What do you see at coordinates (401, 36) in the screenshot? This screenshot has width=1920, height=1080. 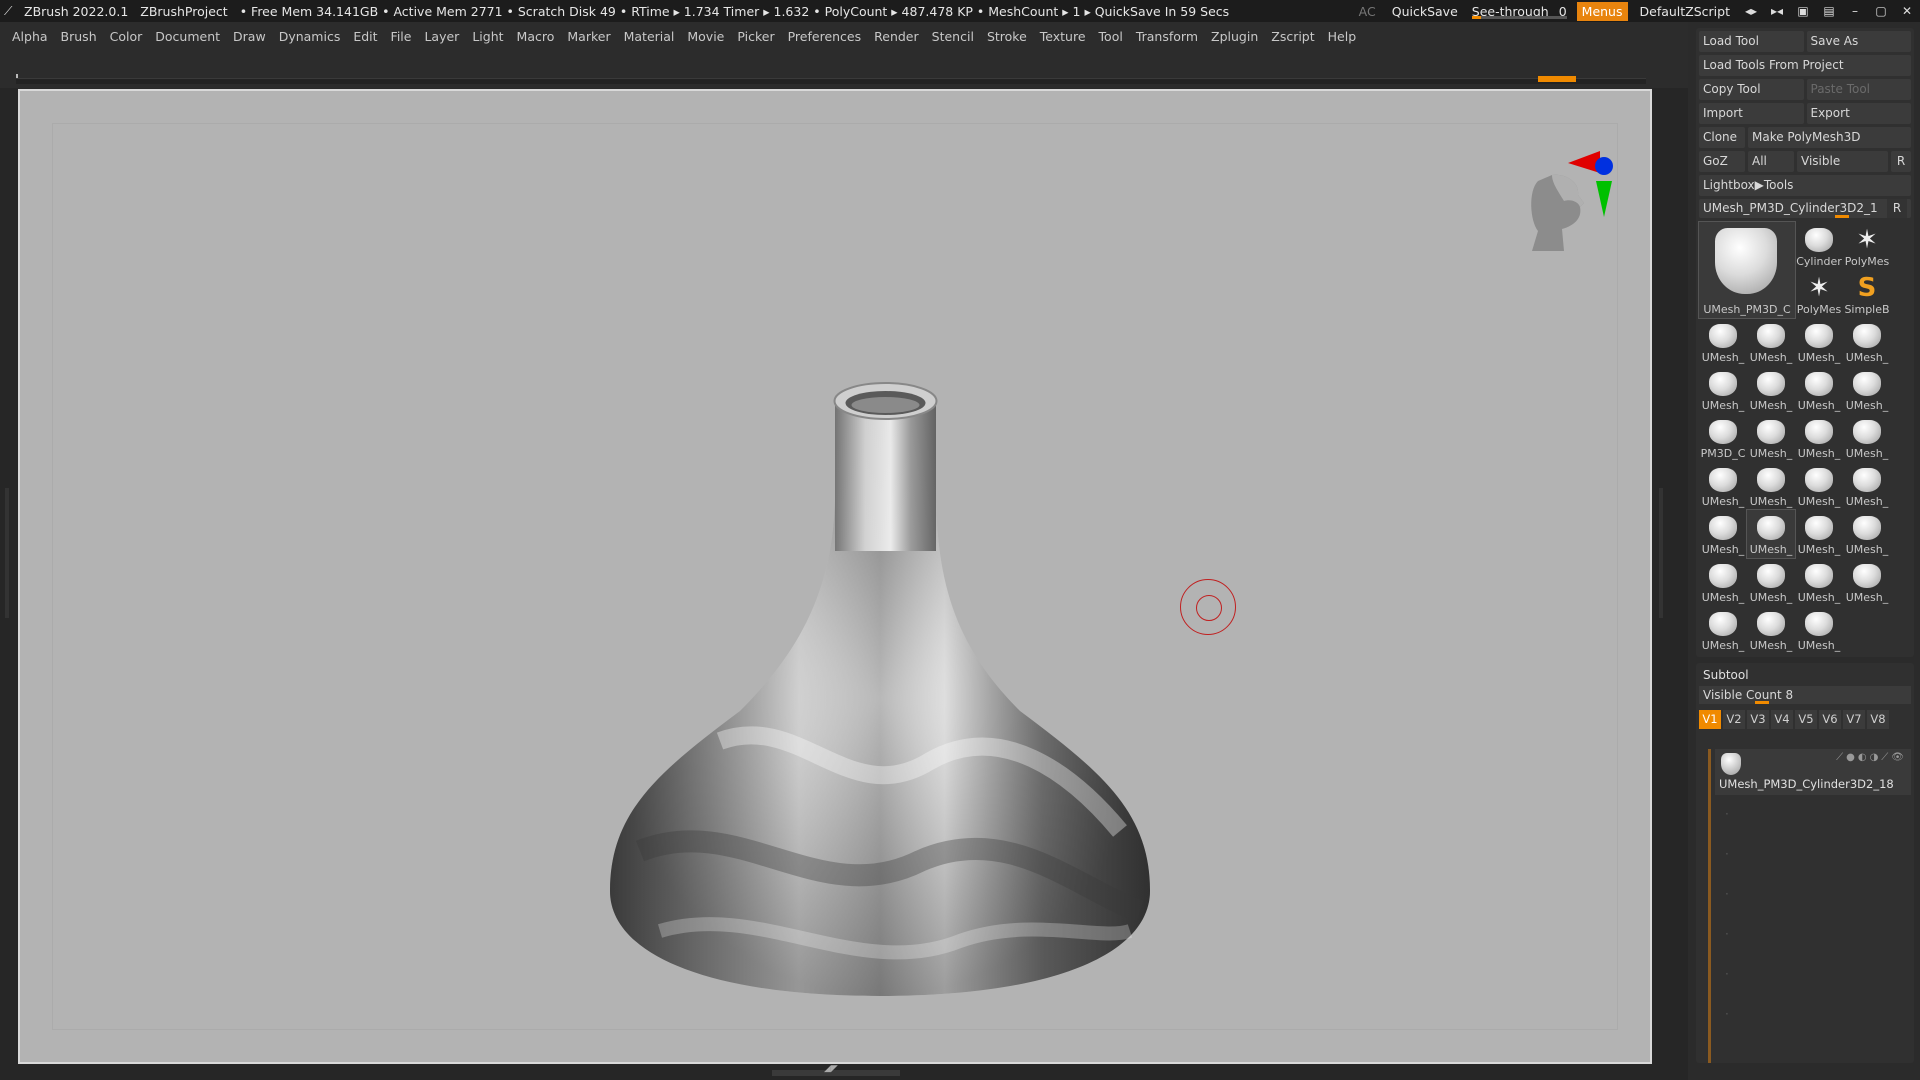 I see `menu-file: File` at bounding box center [401, 36].